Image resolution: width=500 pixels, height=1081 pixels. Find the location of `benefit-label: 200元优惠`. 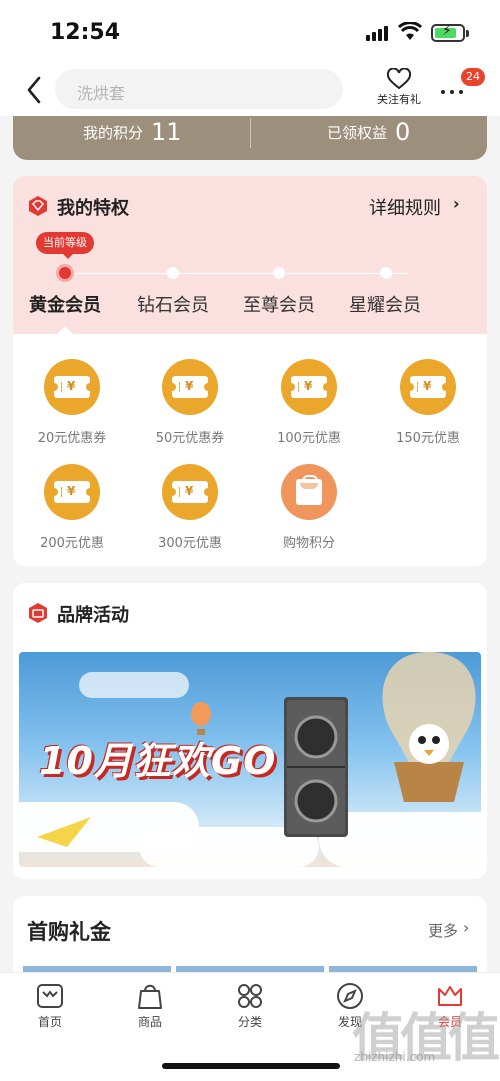

benefit-label: 200元优惠 is located at coordinates (72, 543).